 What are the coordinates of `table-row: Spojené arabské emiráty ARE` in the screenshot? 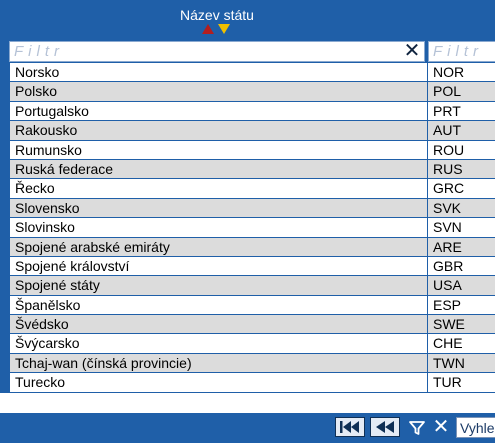 It's located at (247, 247).